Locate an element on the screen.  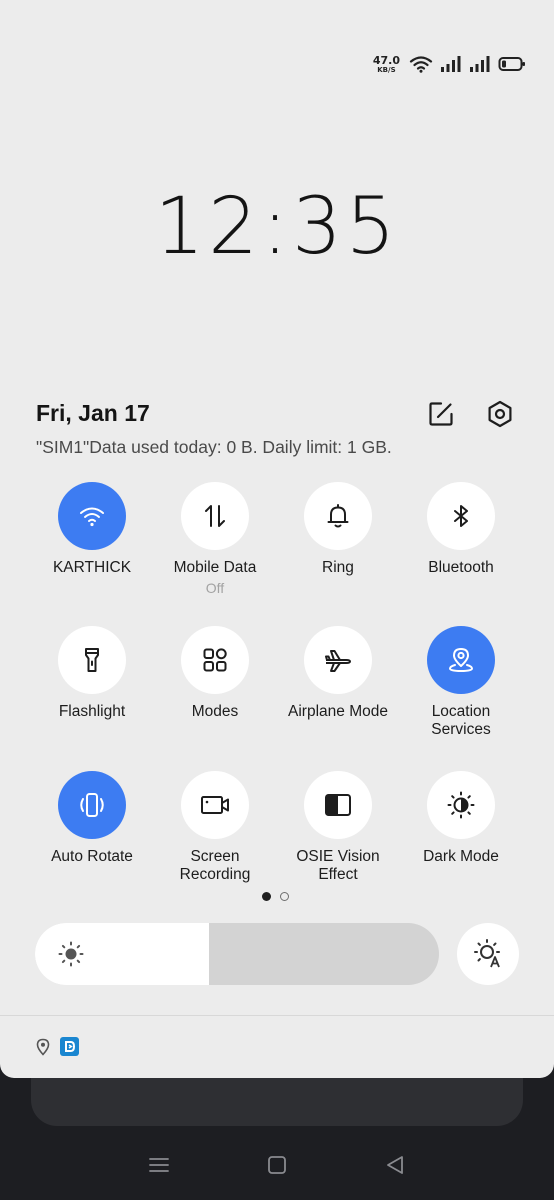
brightness-icon is located at coordinates (71, 954).